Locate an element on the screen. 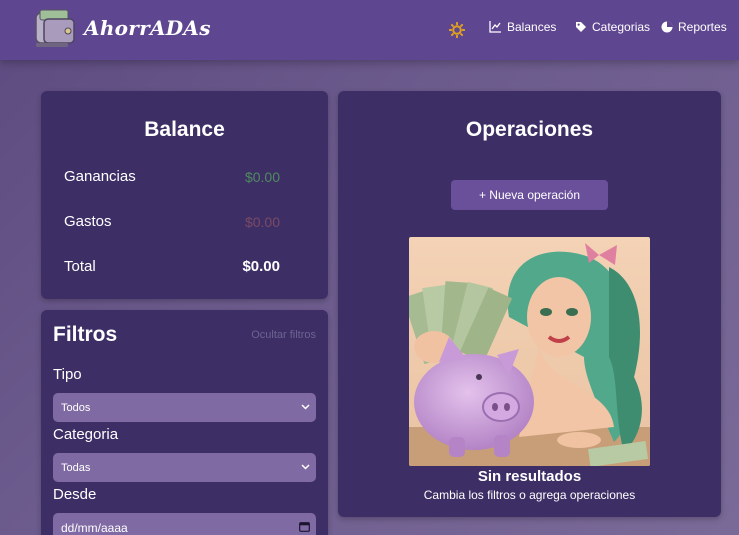 This screenshot has height=535, width=739. from-date-placeholder: dd/mm/aaaa is located at coordinates (94, 527).